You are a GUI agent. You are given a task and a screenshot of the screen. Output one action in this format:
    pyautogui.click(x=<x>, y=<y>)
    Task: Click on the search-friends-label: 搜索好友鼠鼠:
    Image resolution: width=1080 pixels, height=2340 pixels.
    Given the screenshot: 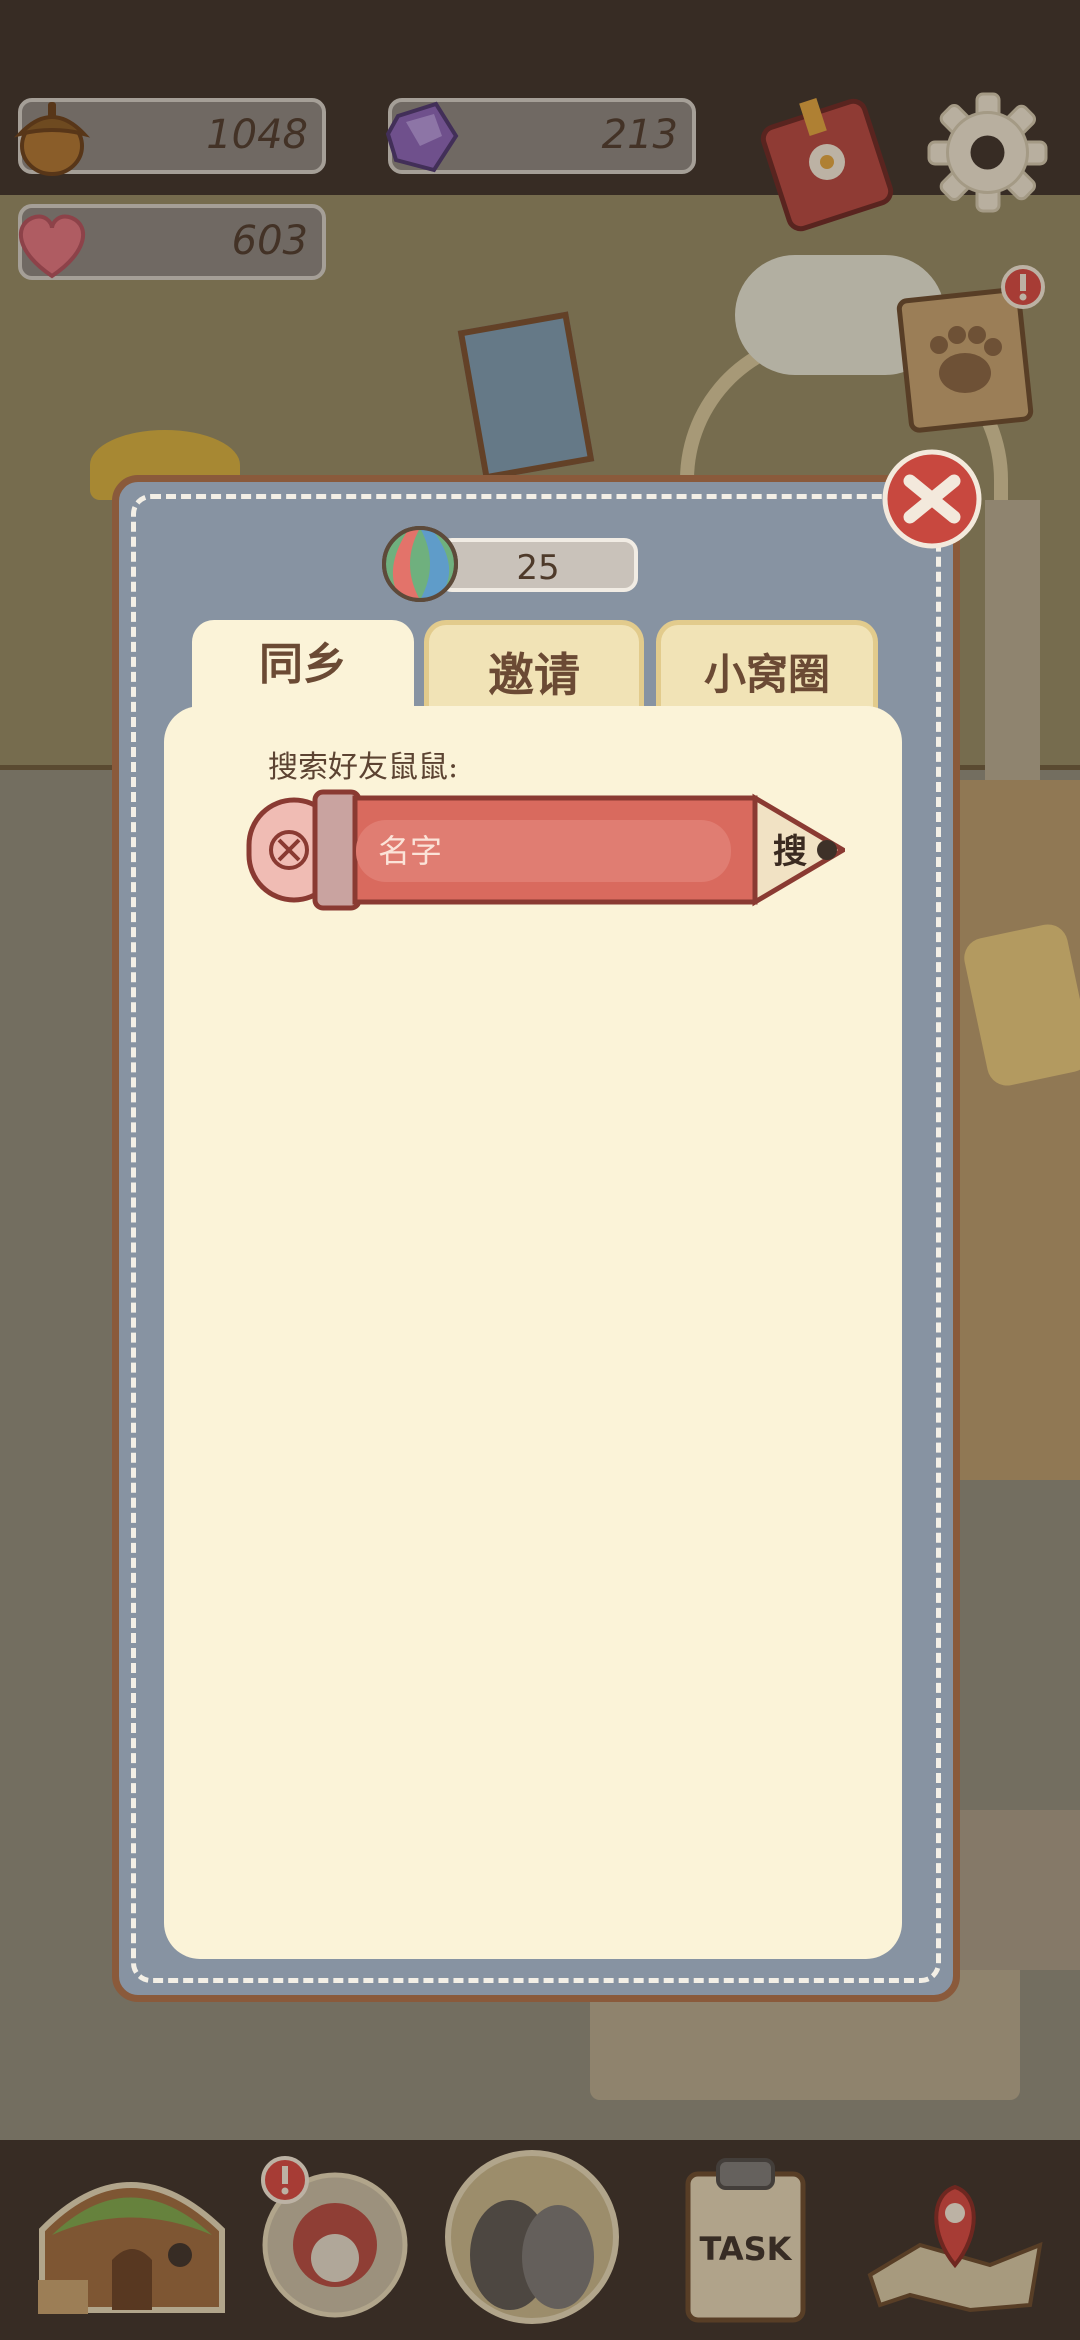 What is the action you would take?
    pyautogui.click(x=363, y=767)
    